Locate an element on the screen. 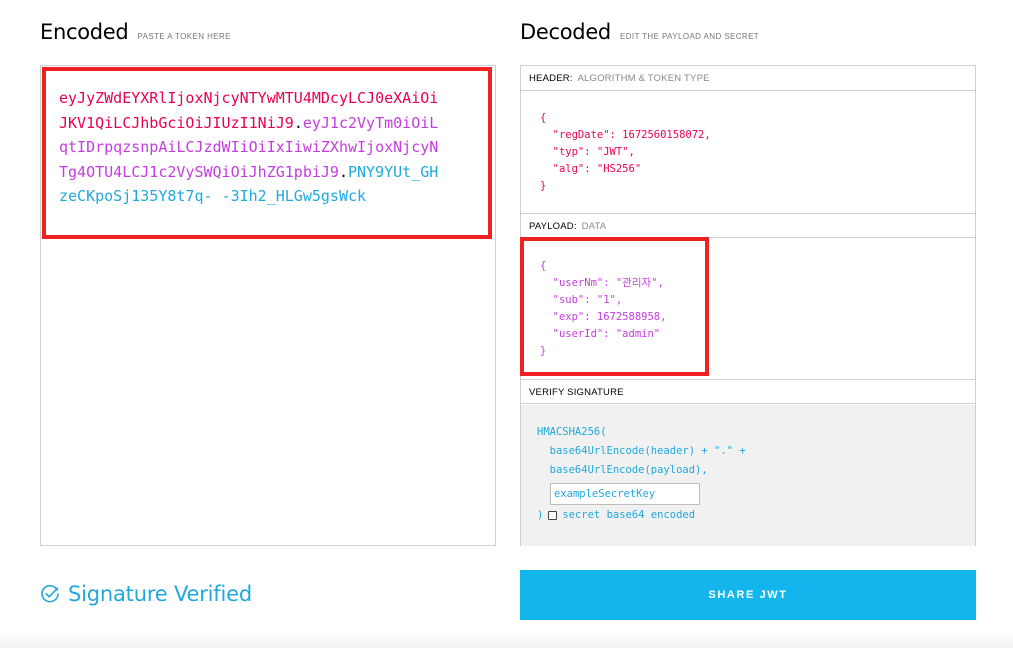 This screenshot has height=648, width=1013. header-section-label: HEADER: is located at coordinates (551, 78).